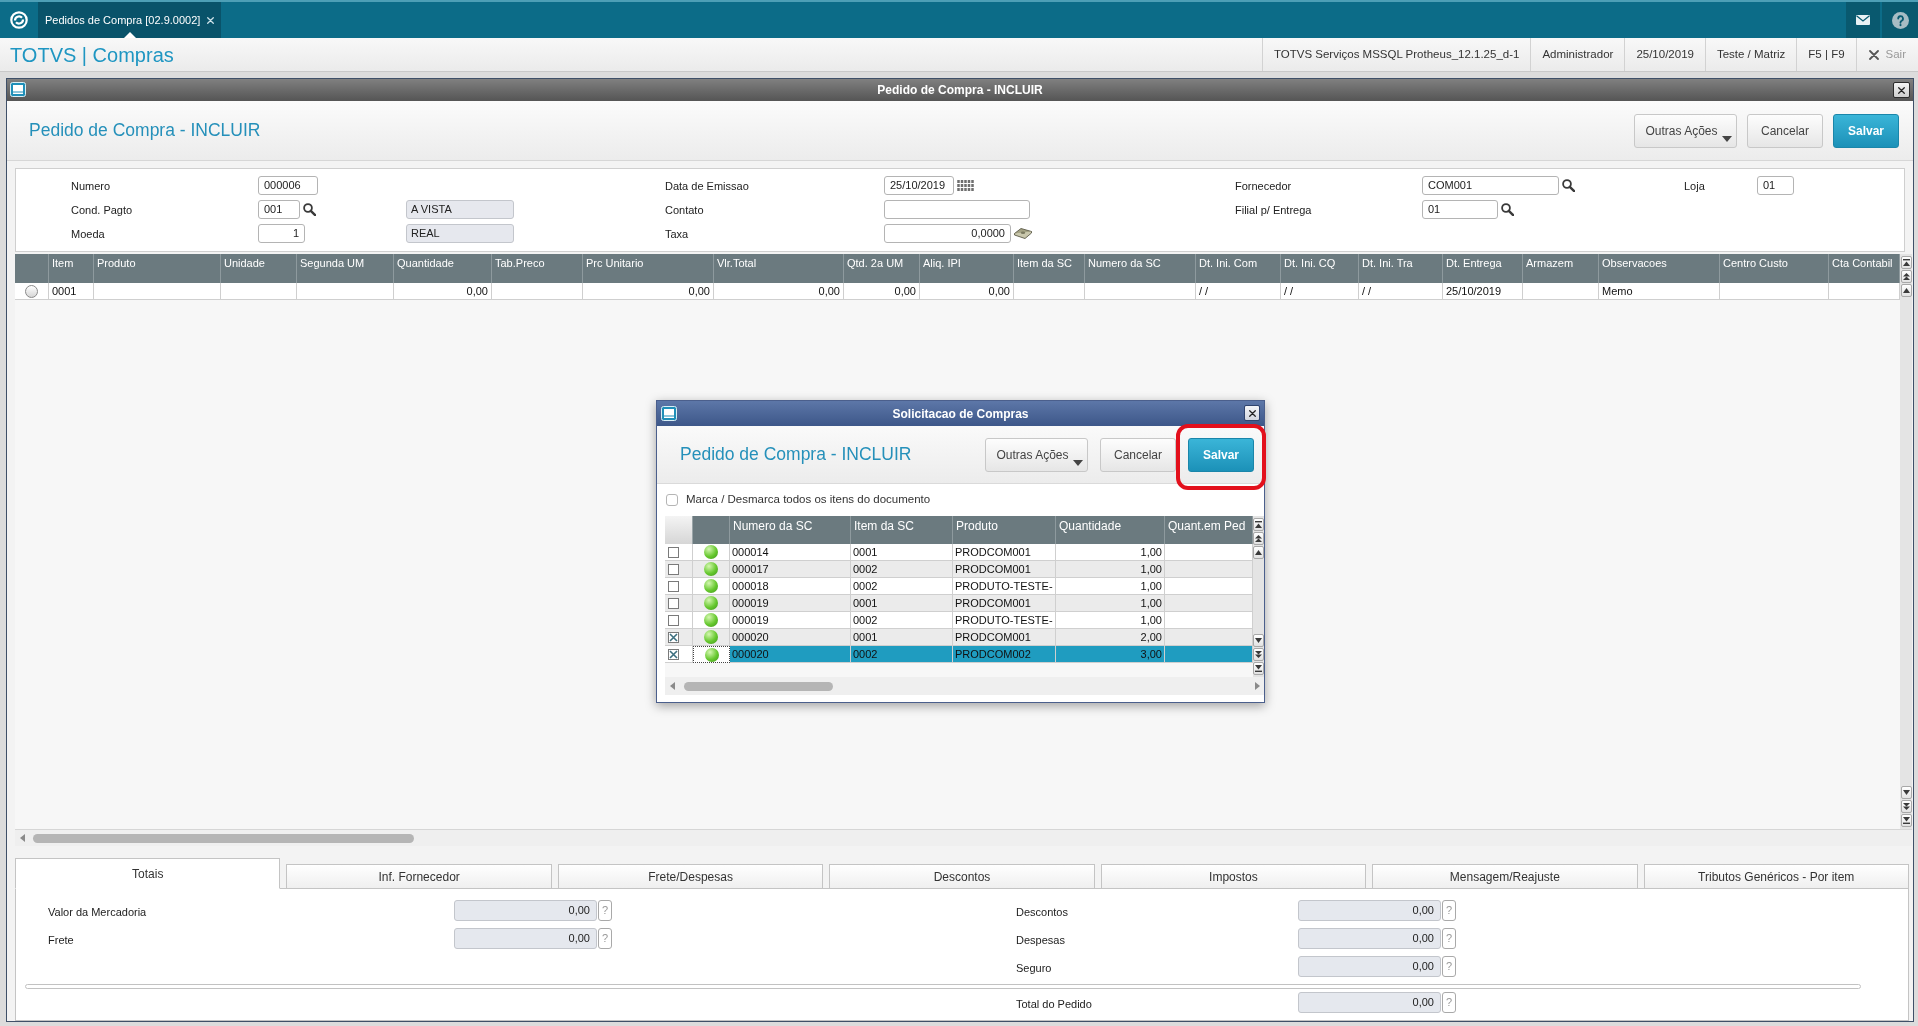 The width and height of the screenshot is (1918, 1026). I want to click on table-row: 000014 0001 PRODCOM001 1,00, so click(959, 552).